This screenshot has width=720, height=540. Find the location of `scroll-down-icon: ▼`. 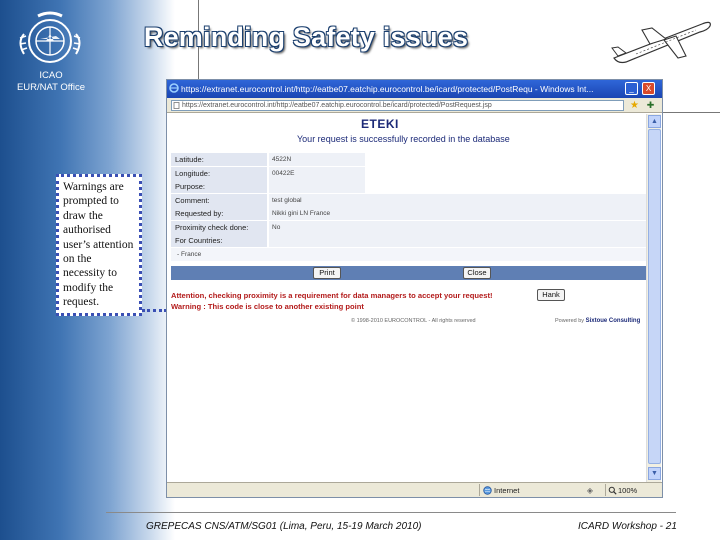

scroll-down-icon: ▼ is located at coordinates (654, 473).